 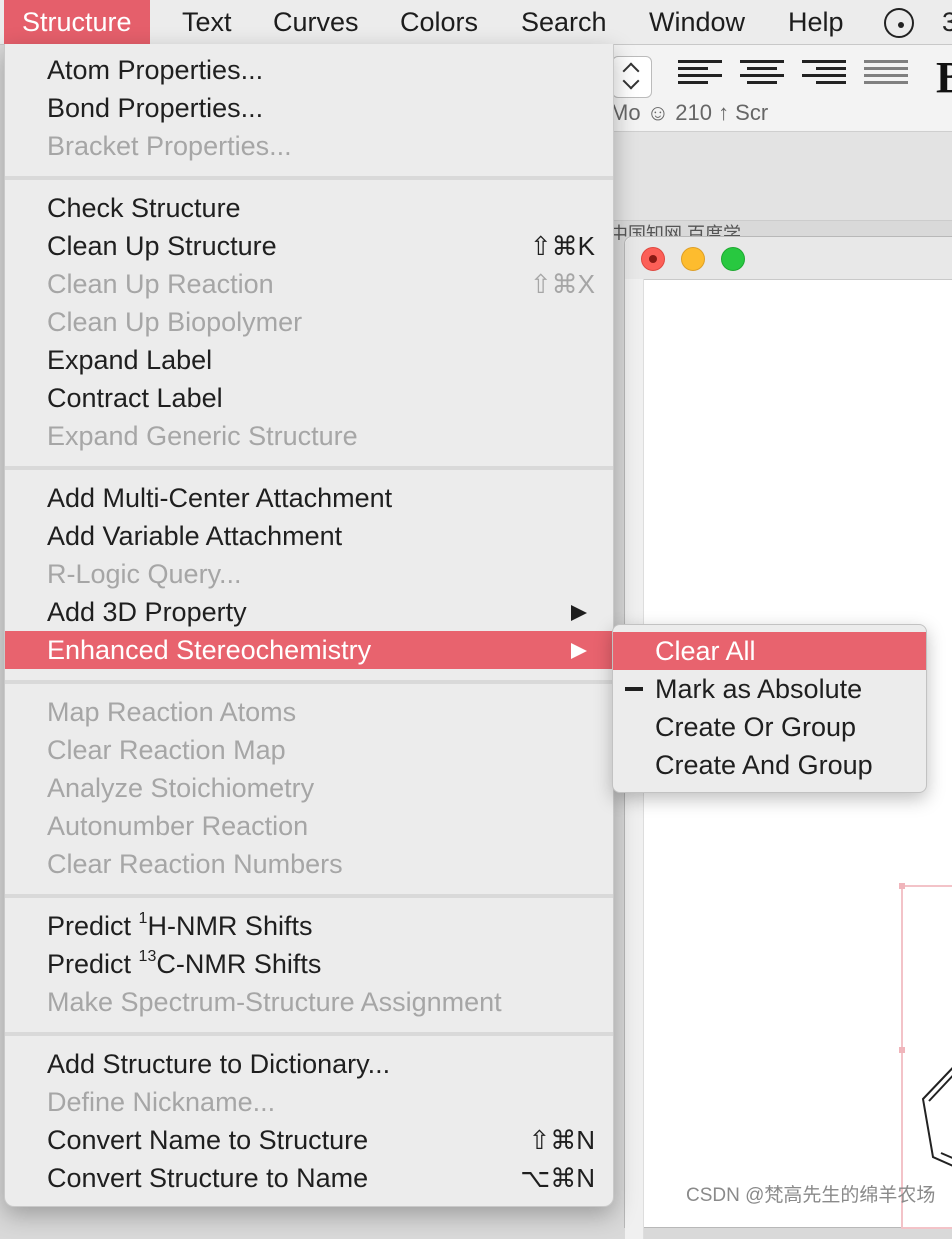 What do you see at coordinates (816, 22) in the screenshot?
I see `menu-help: Help` at bounding box center [816, 22].